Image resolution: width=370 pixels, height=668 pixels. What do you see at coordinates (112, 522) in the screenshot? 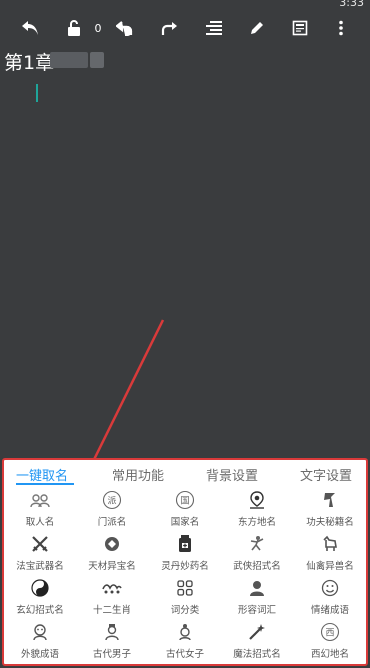
I see `grid-item-label: 门派名` at bounding box center [112, 522].